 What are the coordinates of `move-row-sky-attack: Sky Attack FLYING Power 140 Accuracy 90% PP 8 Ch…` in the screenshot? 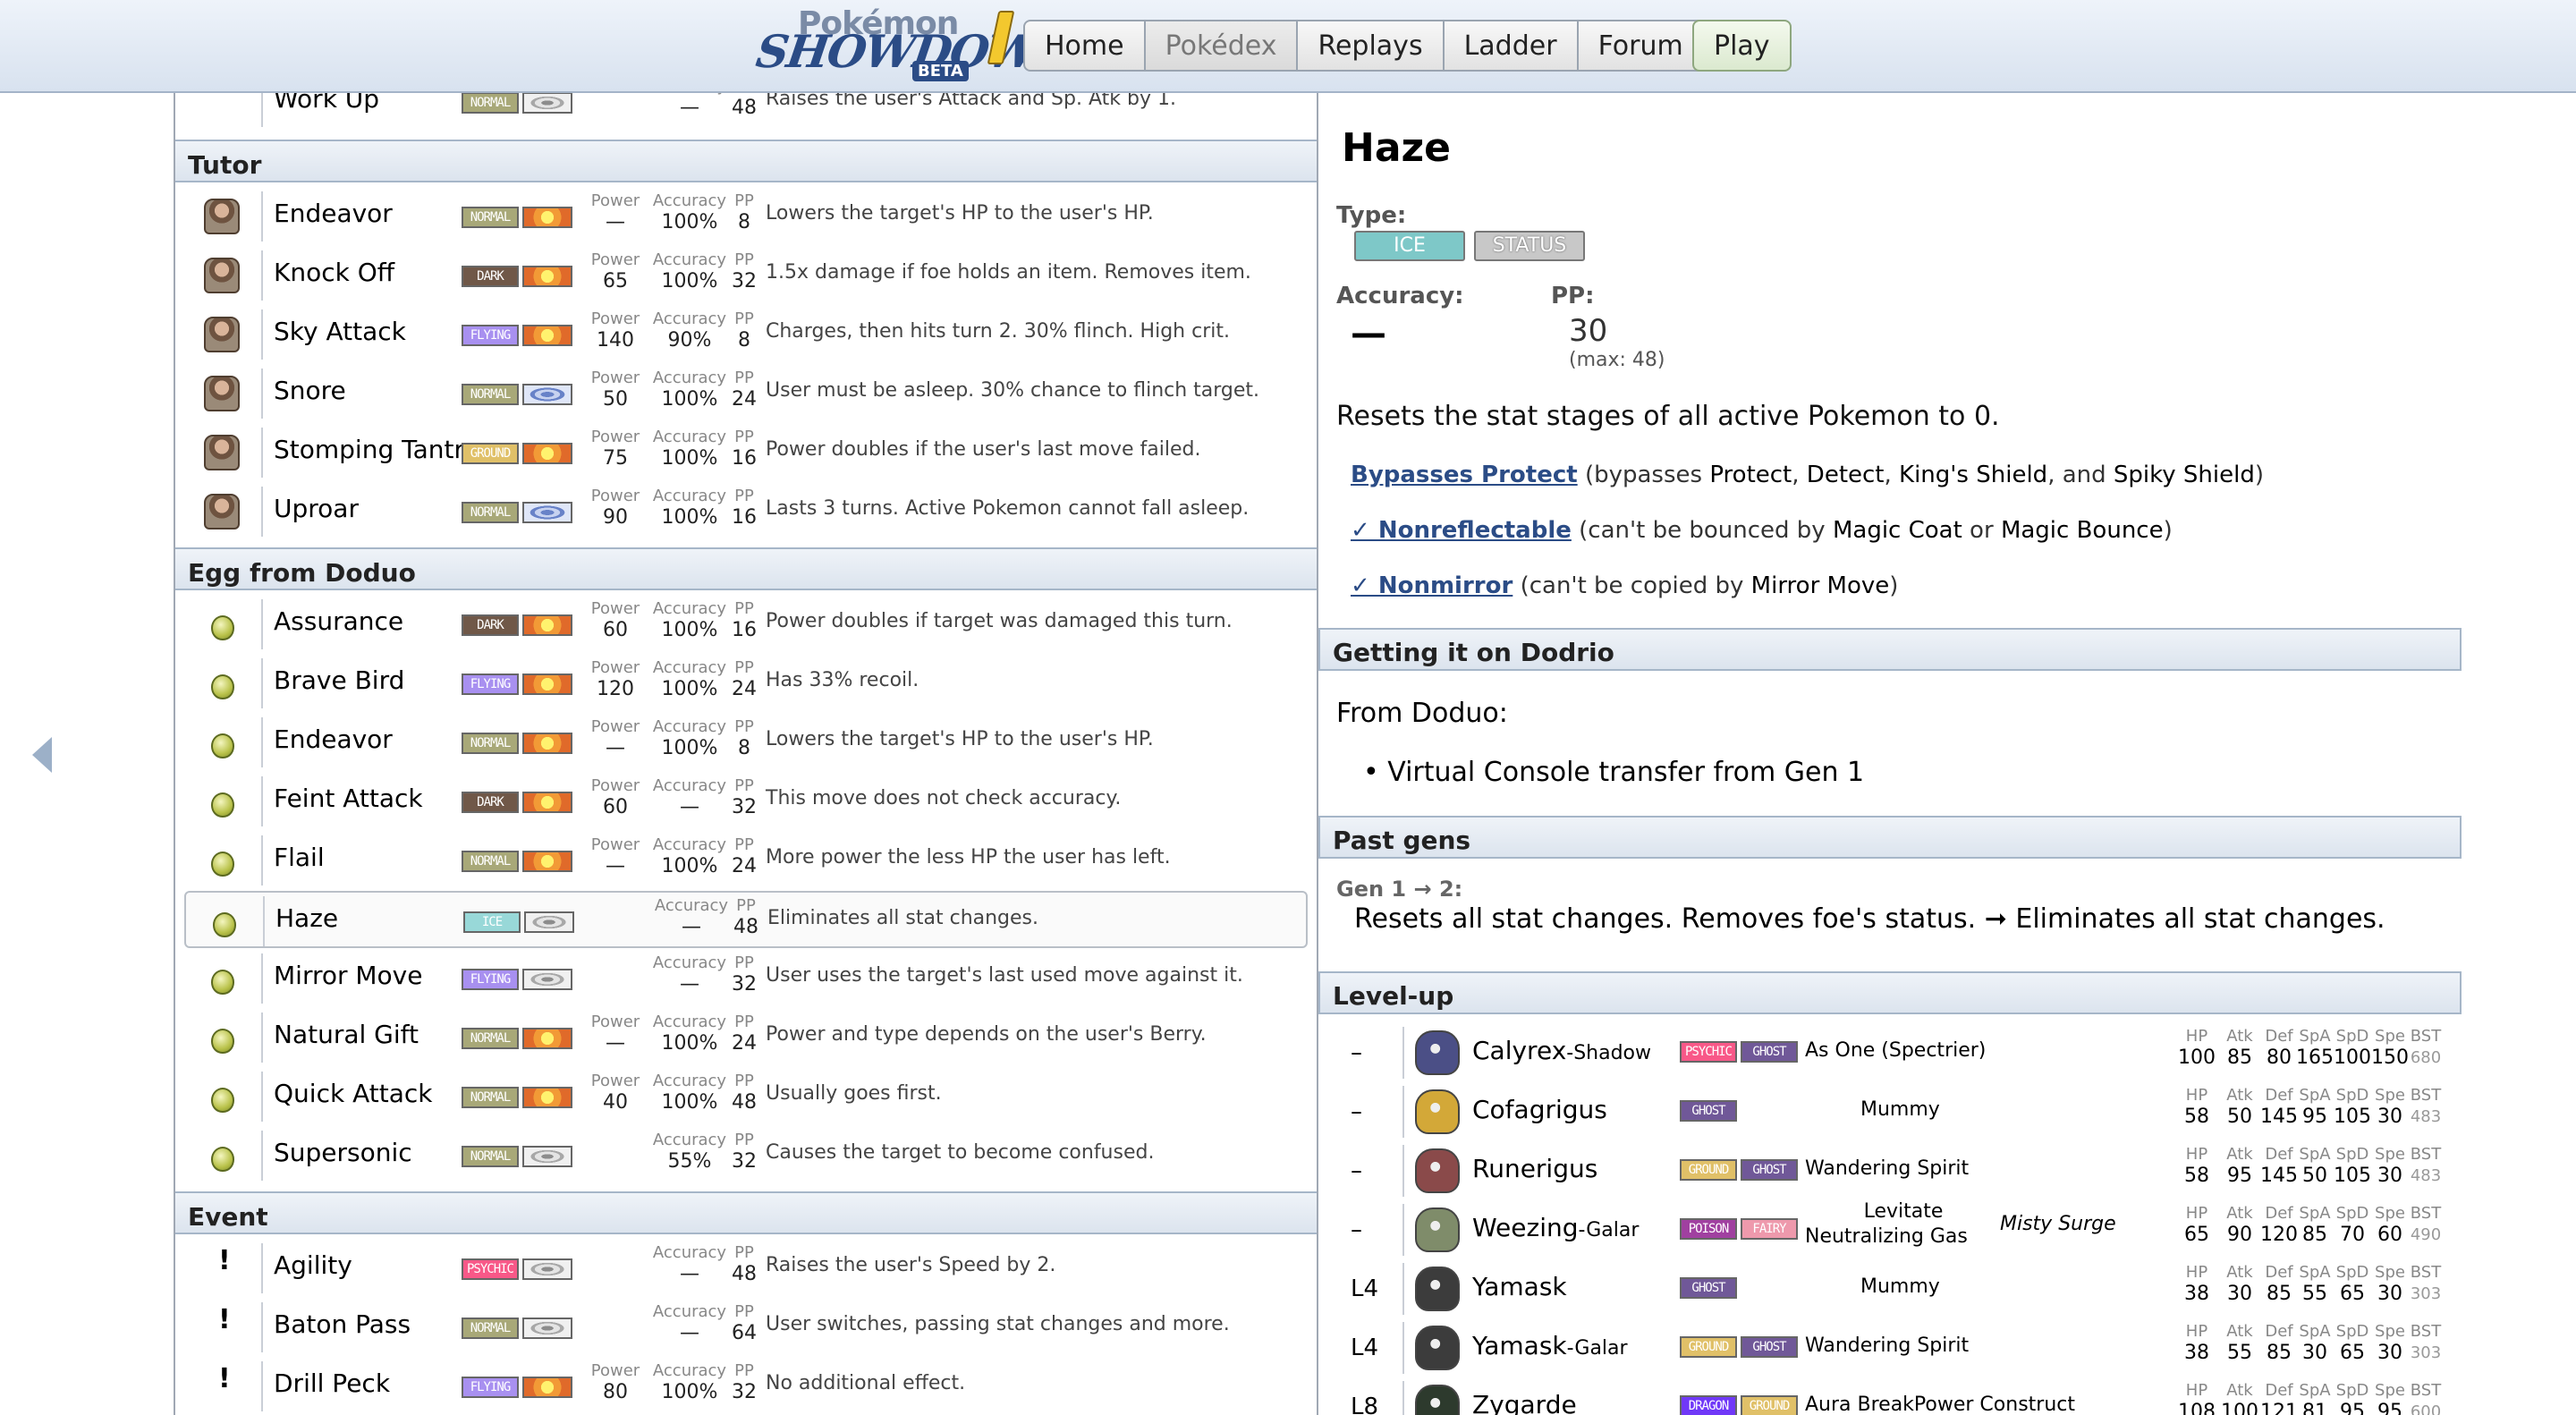 It's located at (746, 334).